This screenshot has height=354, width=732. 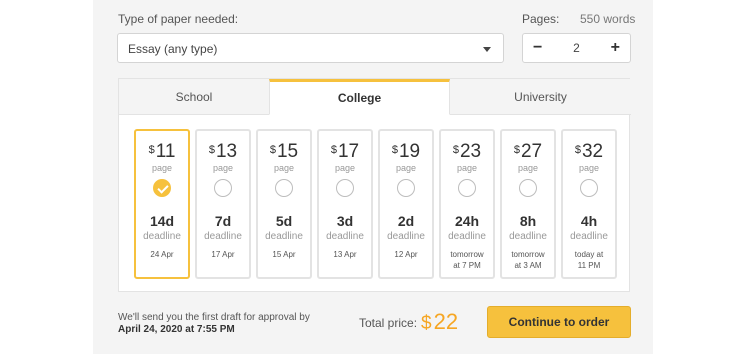 I want to click on pages-value: 2, so click(x=576, y=48).